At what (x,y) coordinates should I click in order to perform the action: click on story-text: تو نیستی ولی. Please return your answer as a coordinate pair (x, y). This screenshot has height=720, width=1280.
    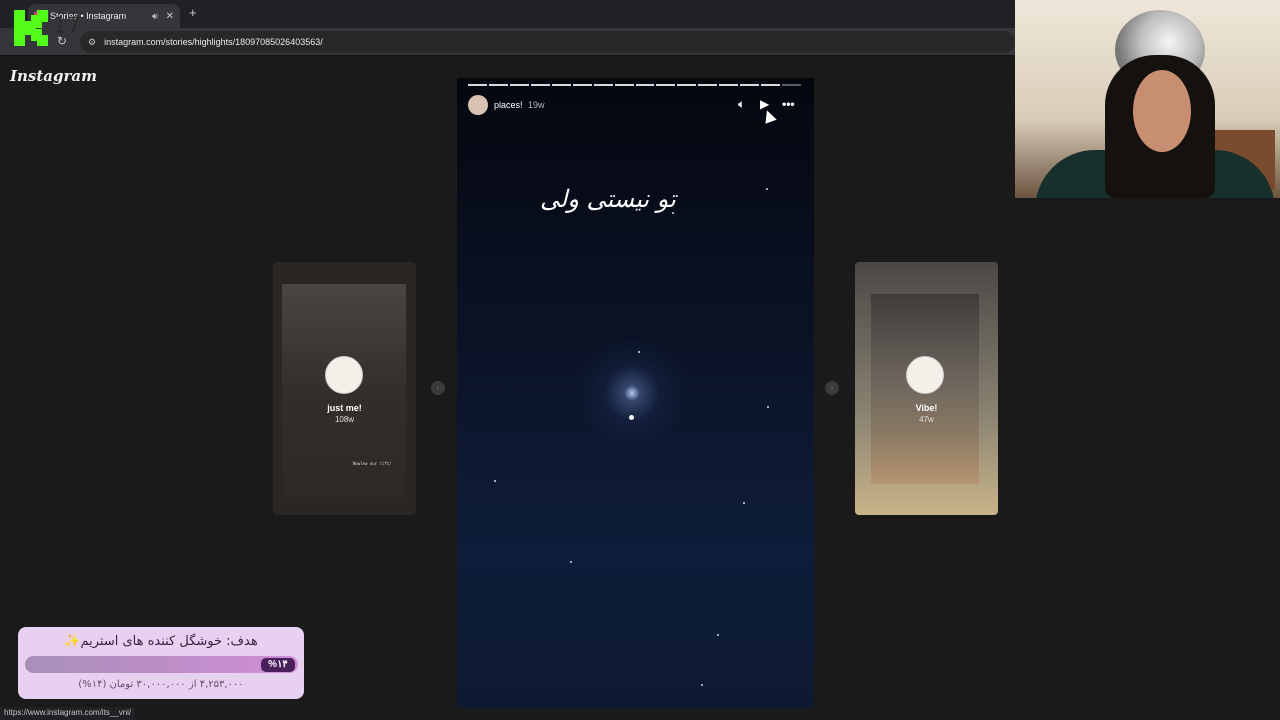
    Looking at the image, I should click on (608, 199).